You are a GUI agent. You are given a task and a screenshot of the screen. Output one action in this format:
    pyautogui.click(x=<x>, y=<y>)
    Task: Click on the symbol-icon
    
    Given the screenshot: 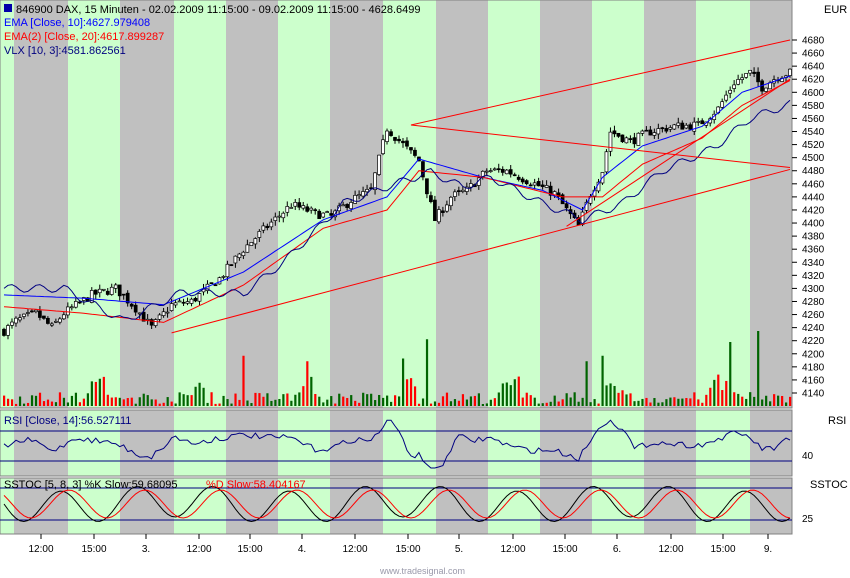 What is the action you would take?
    pyautogui.click(x=8, y=8)
    